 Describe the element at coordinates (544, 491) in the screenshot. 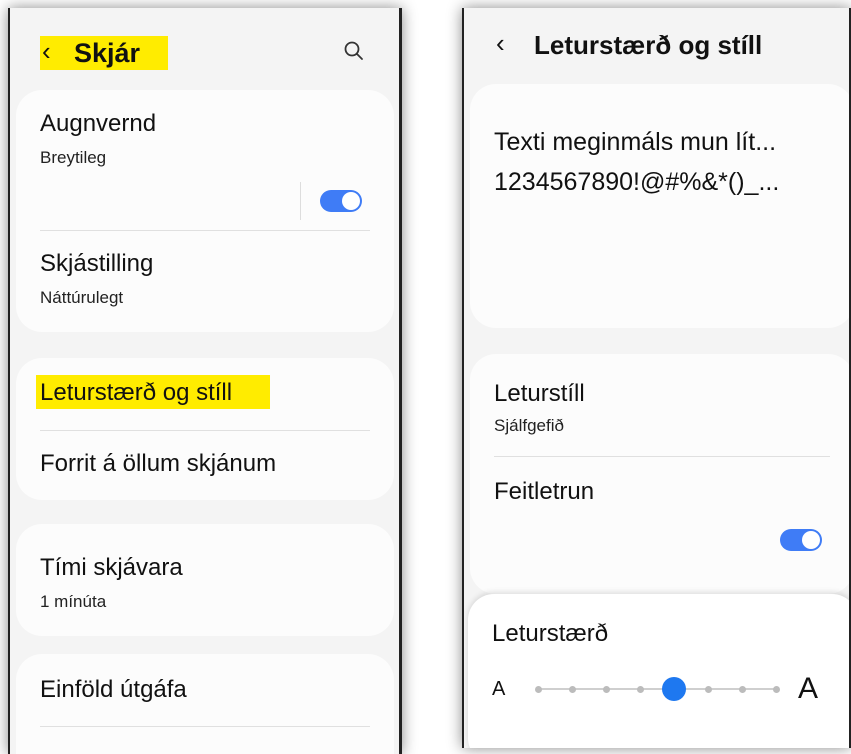

I see `bold-font-title: Feitletrun` at that location.